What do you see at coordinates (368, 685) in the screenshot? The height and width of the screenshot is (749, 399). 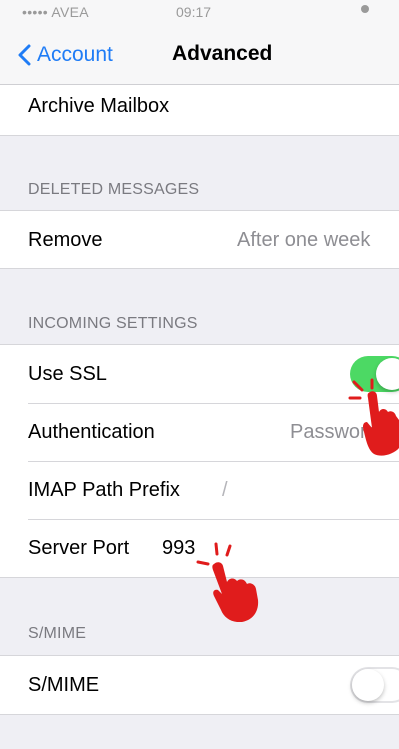 I see `toggle-knob` at bounding box center [368, 685].